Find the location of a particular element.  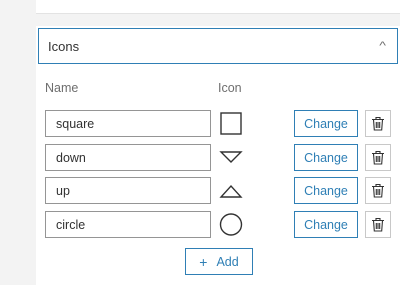

chevron-up-icon: ^ is located at coordinates (382, 46).